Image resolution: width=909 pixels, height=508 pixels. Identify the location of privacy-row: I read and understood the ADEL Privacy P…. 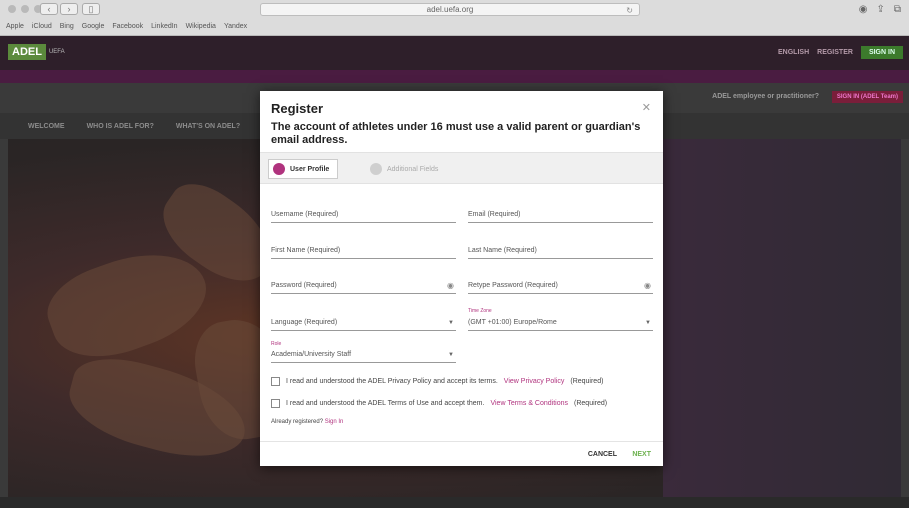
(437, 381).